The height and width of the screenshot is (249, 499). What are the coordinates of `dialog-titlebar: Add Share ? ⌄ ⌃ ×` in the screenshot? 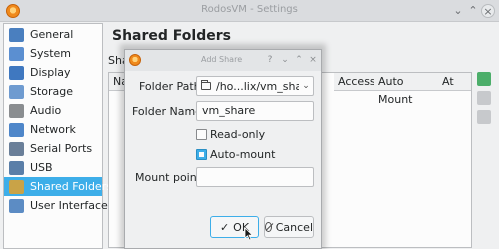 It's located at (223, 60).